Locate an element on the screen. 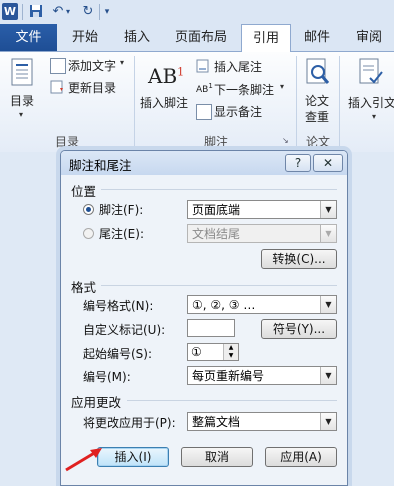 This screenshot has width=394, height=486. insert-citation-icon is located at coordinates (371, 73).